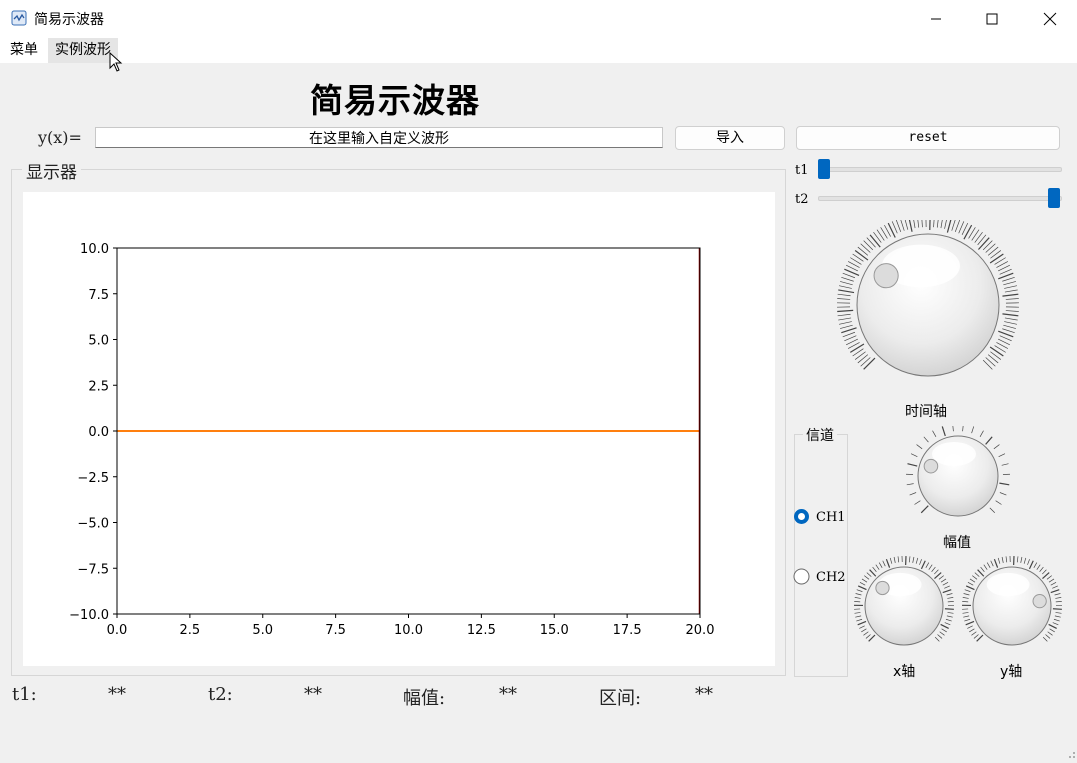 The height and width of the screenshot is (763, 1077). I want to click on menu-bar, so click(538, 50).